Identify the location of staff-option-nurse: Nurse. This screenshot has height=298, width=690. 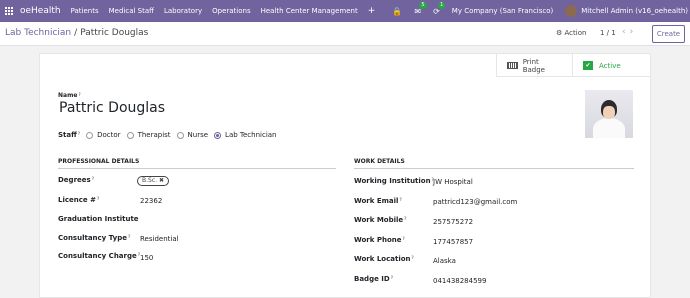
(192, 135).